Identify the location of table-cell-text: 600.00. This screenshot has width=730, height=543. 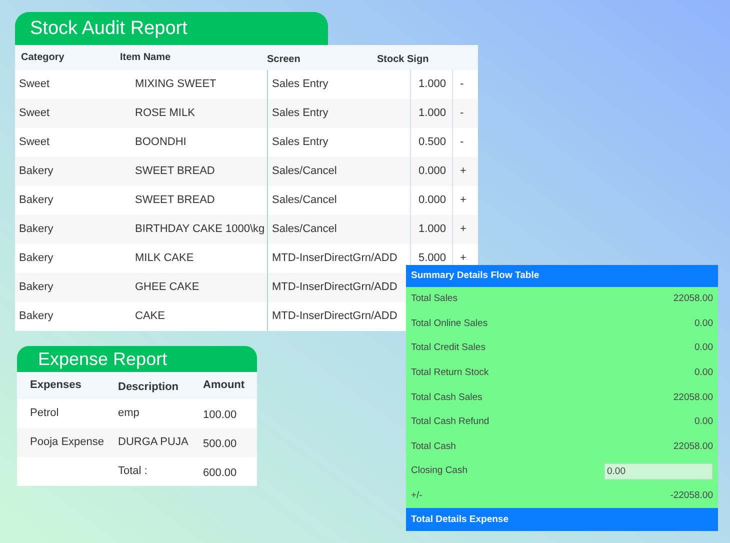
(220, 474).